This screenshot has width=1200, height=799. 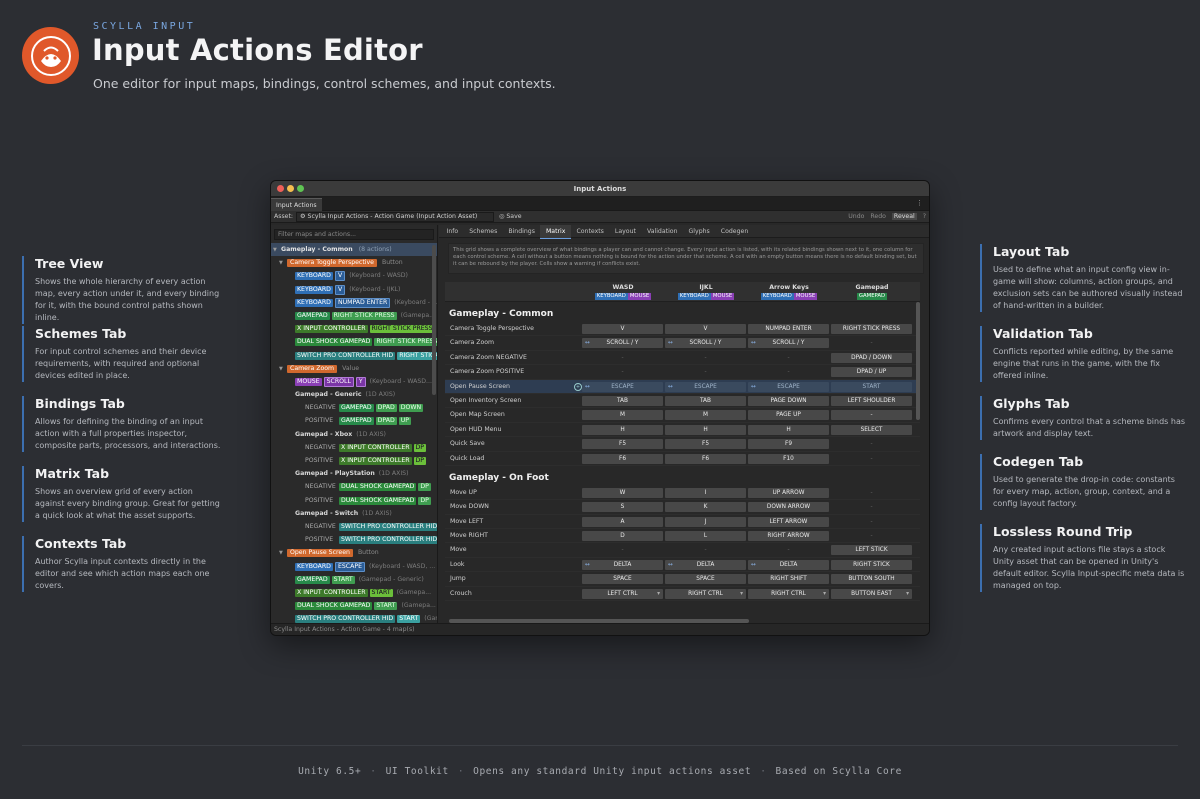 I want to click on tab-glyphs: Glyphs, so click(x=699, y=231).